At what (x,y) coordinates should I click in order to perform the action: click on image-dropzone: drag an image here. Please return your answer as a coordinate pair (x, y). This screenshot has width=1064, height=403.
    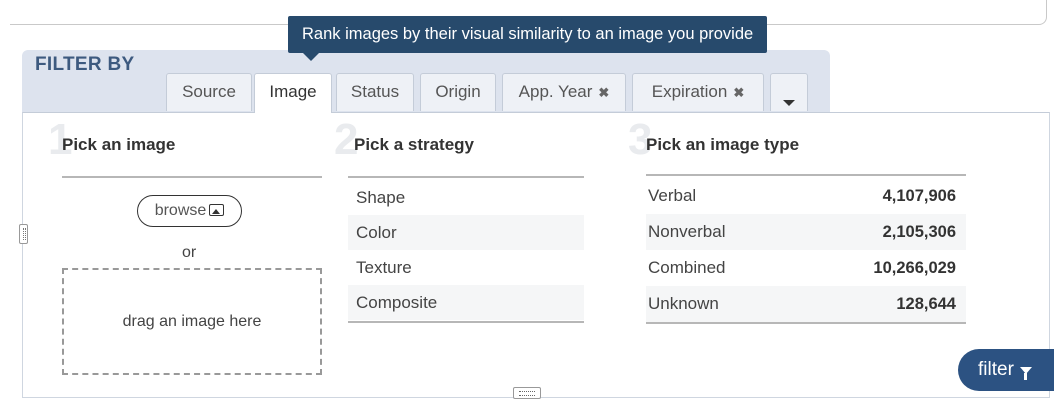
    Looking at the image, I should click on (192, 321).